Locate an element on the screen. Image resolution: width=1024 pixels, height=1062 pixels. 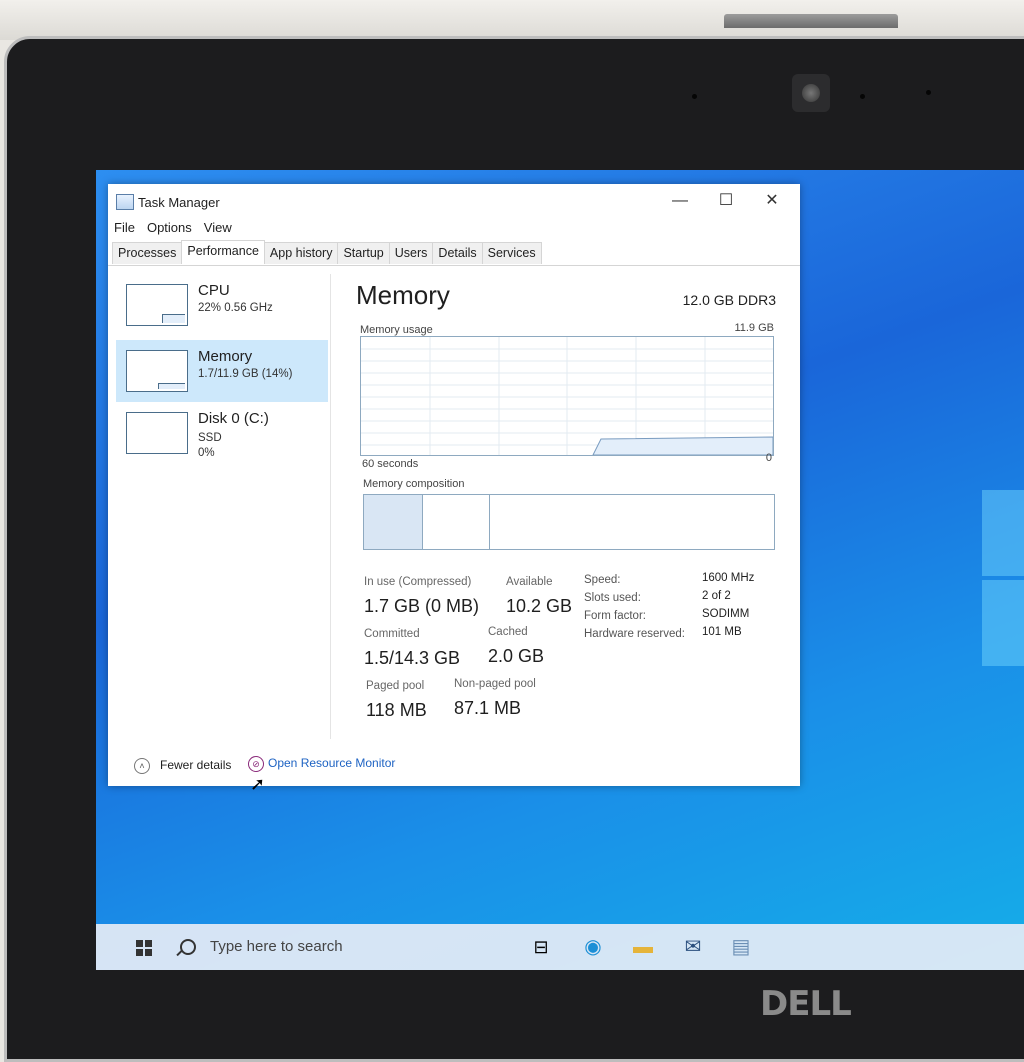
slots-value: 2 of 2 is located at coordinates (716, 596).